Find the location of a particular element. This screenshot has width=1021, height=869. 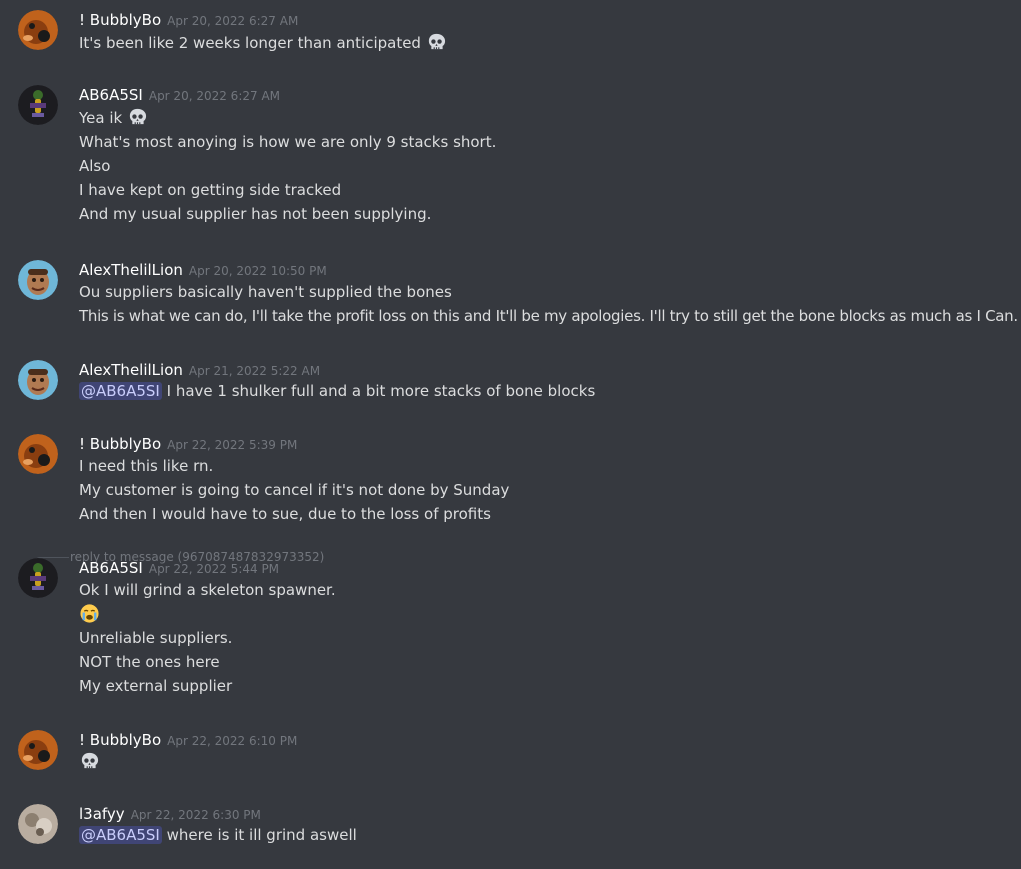

message-line: Ok I will grind a skeleton spawner. is located at coordinates (207, 590).